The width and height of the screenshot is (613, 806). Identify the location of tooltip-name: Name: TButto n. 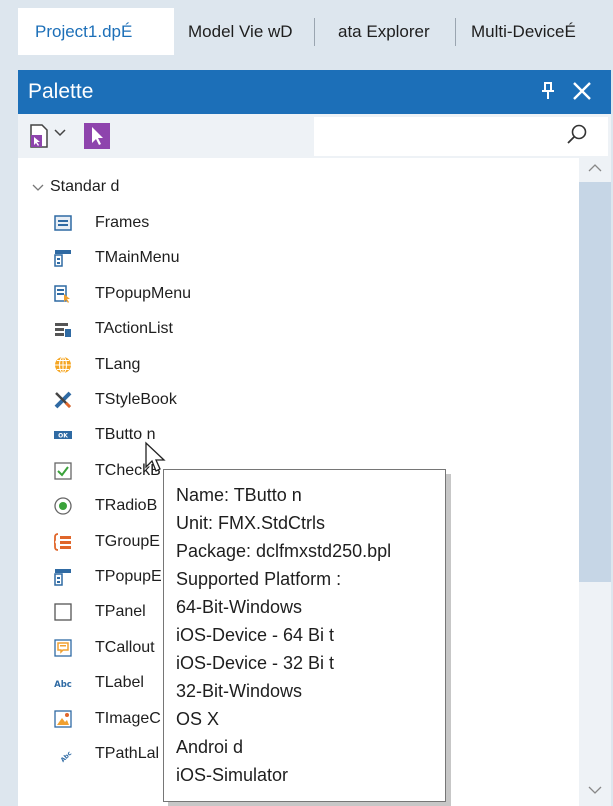
(239, 495).